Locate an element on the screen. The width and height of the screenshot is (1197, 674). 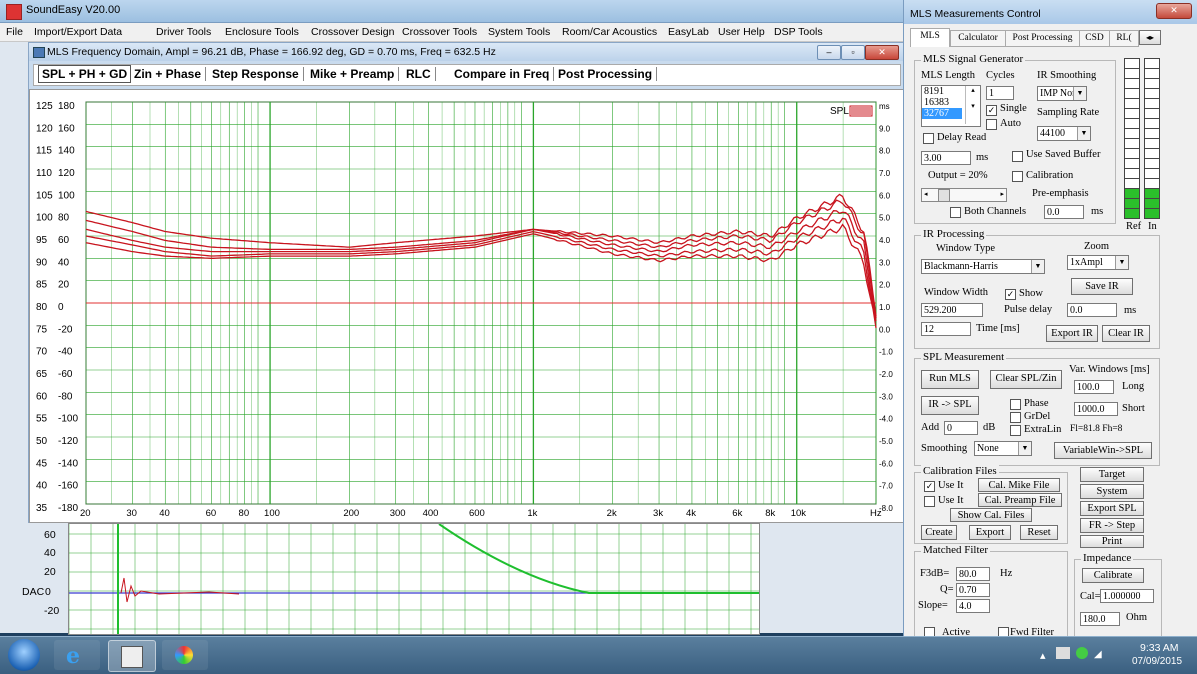
tab-mike-preamp: Mike + Preamp is located at coordinates (355, 74).